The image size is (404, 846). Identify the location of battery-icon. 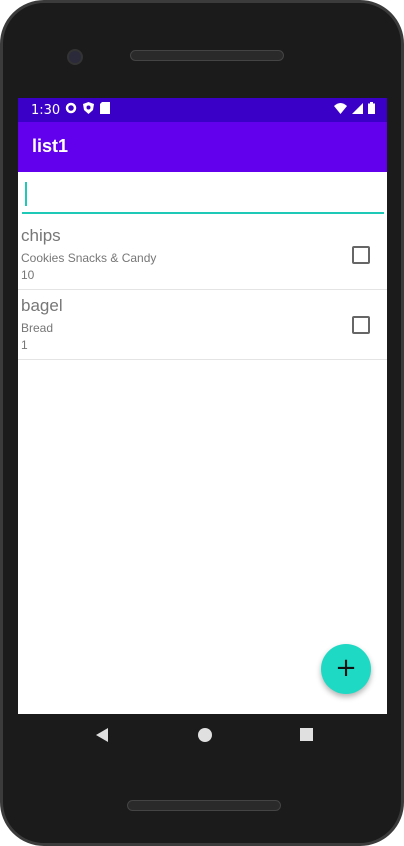
(371, 108).